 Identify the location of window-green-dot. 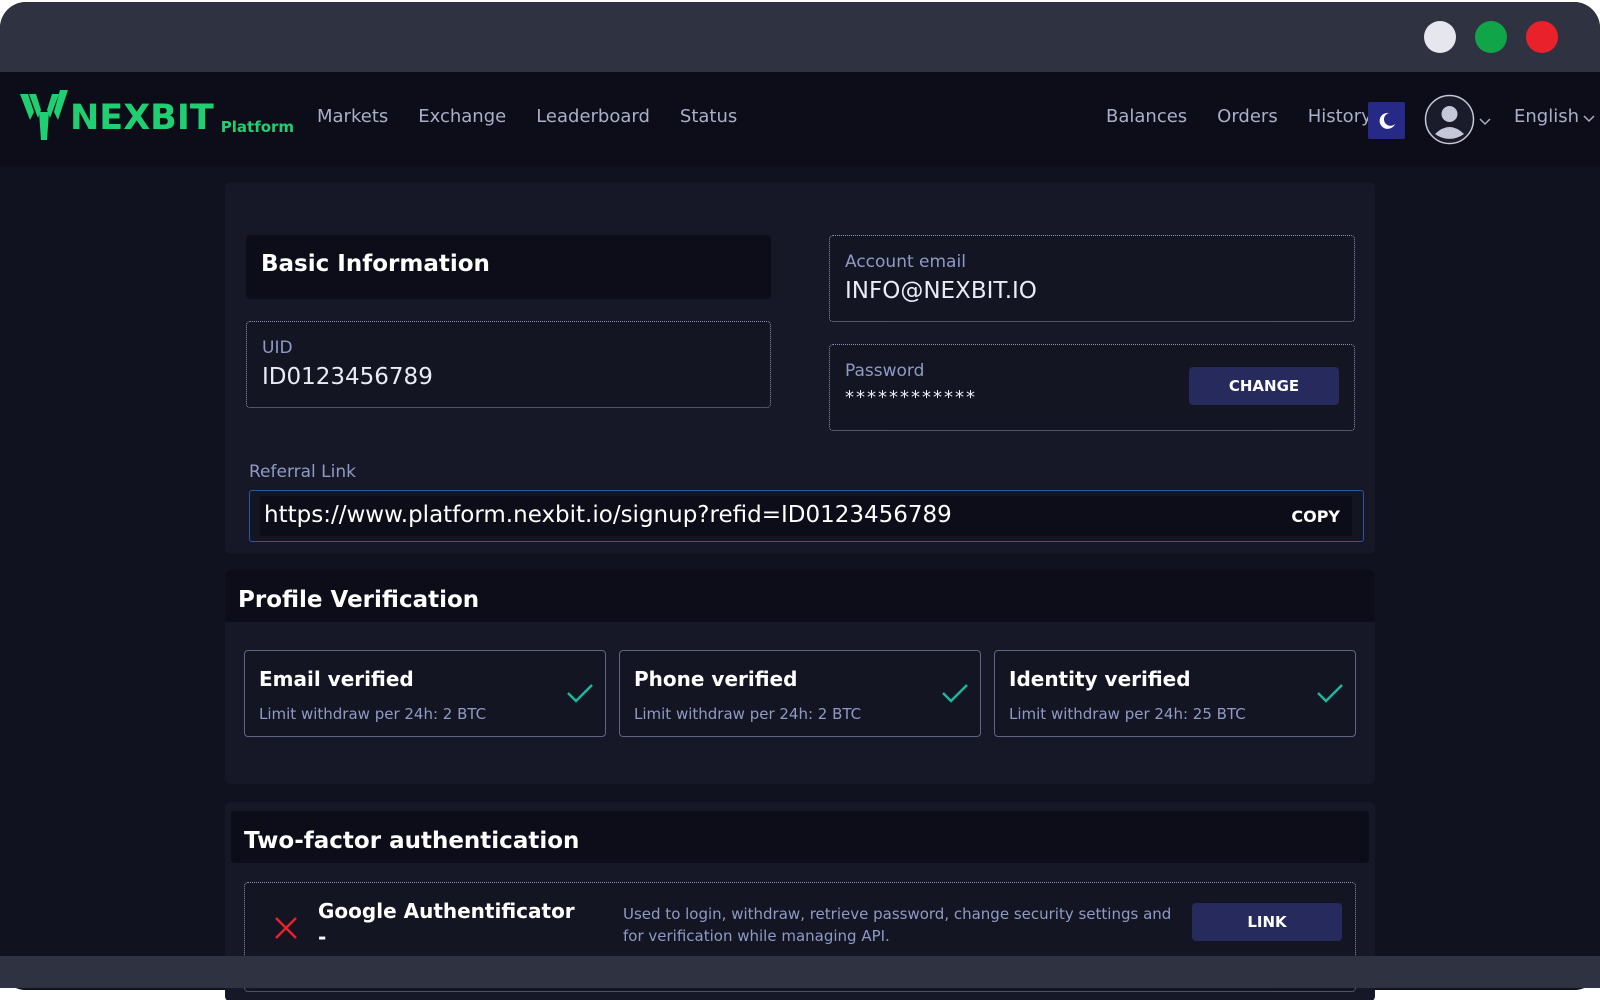
(1491, 37).